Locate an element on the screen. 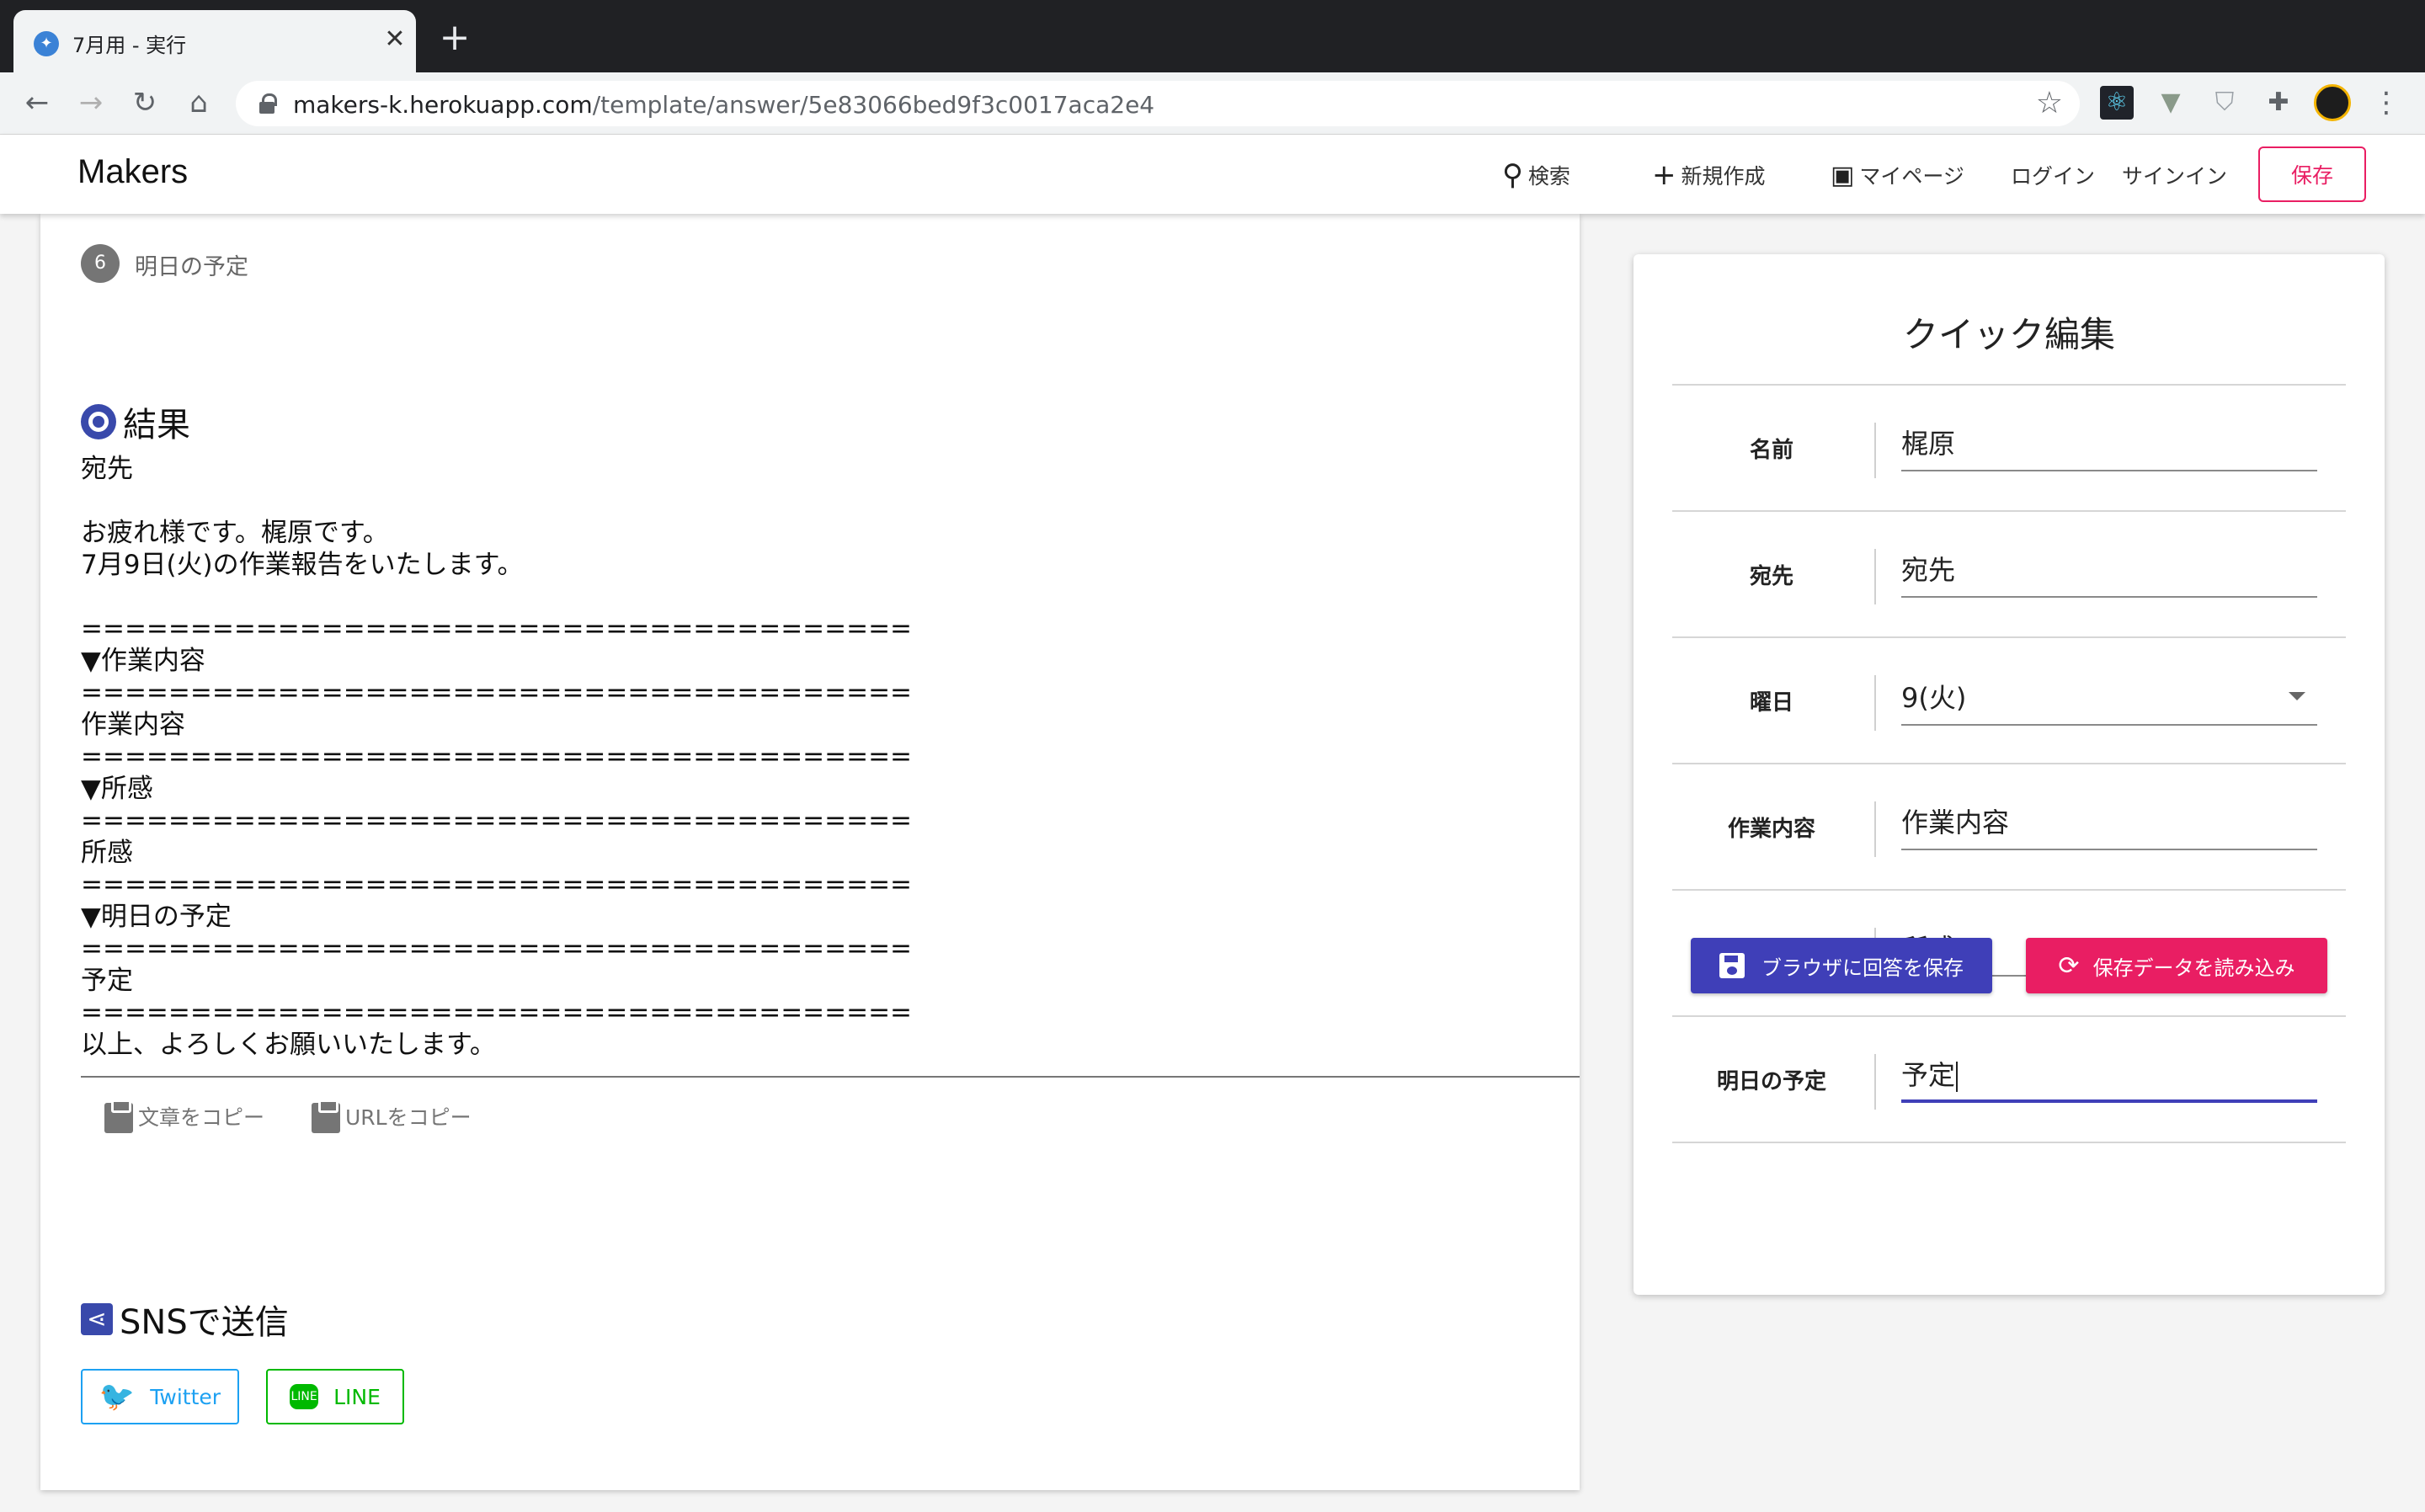  tomorrow-plan-label: 明日の予定 is located at coordinates (1771, 1081).